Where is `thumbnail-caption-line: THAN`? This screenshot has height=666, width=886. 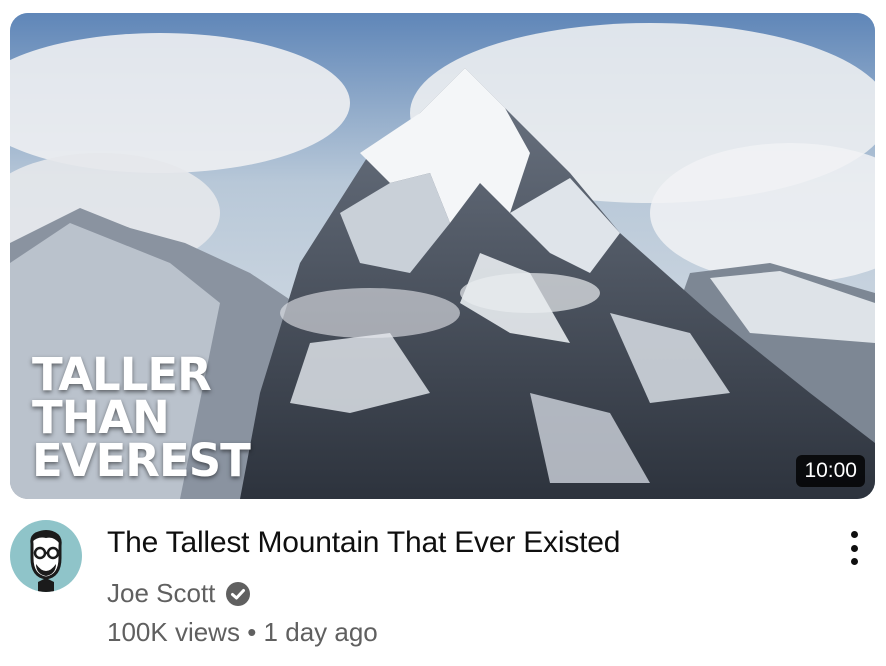 thumbnail-caption-line: THAN is located at coordinates (101, 417).